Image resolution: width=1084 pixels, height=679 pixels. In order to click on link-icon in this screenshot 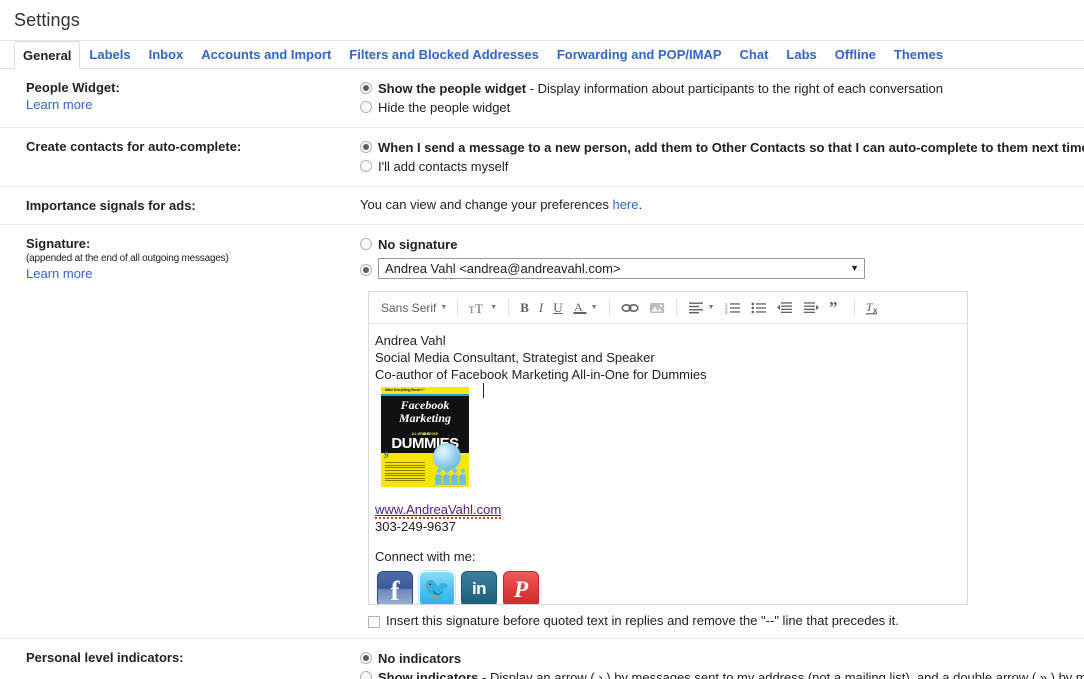, I will do `click(629, 307)`.